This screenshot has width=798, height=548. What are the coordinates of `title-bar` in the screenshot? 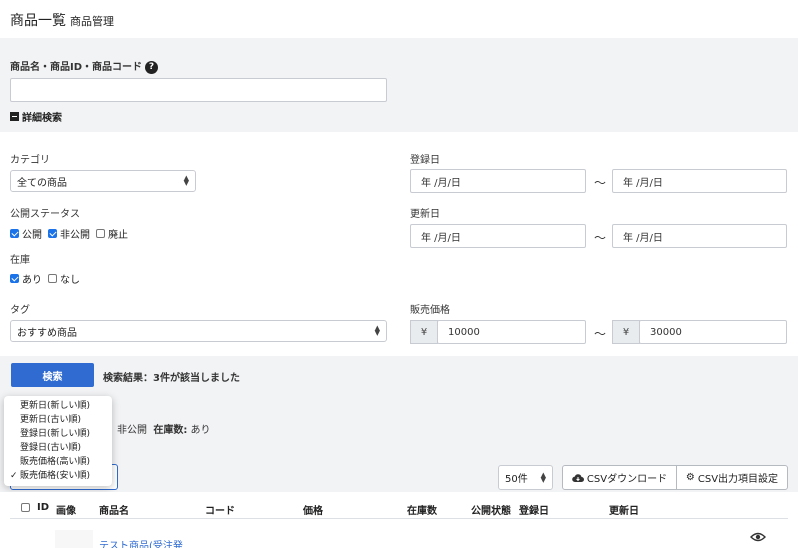 It's located at (399, 19).